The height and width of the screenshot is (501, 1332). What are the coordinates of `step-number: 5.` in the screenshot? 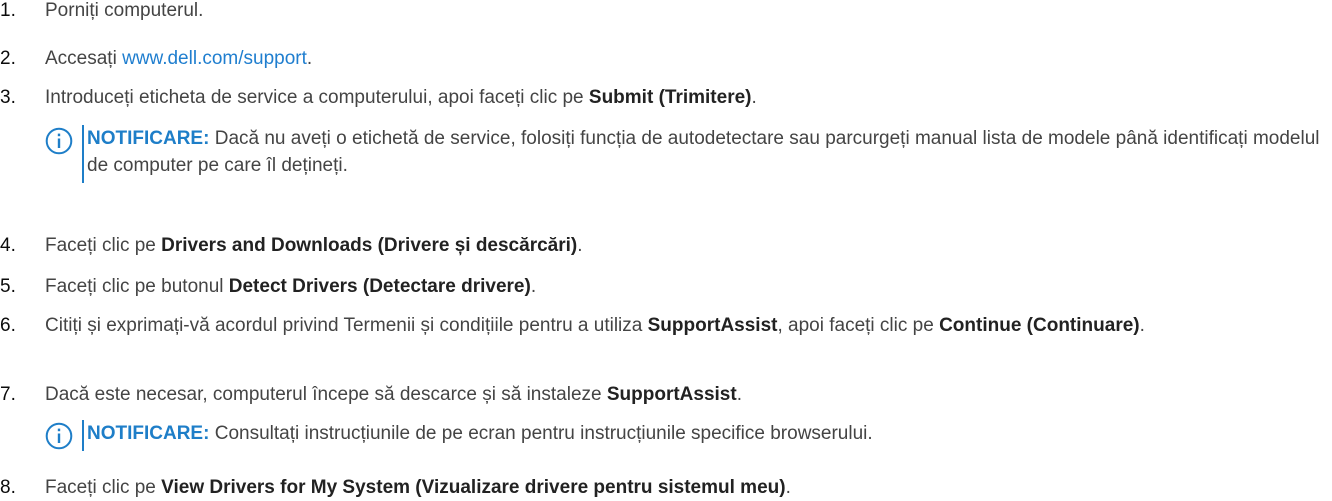 It's located at (8, 286).